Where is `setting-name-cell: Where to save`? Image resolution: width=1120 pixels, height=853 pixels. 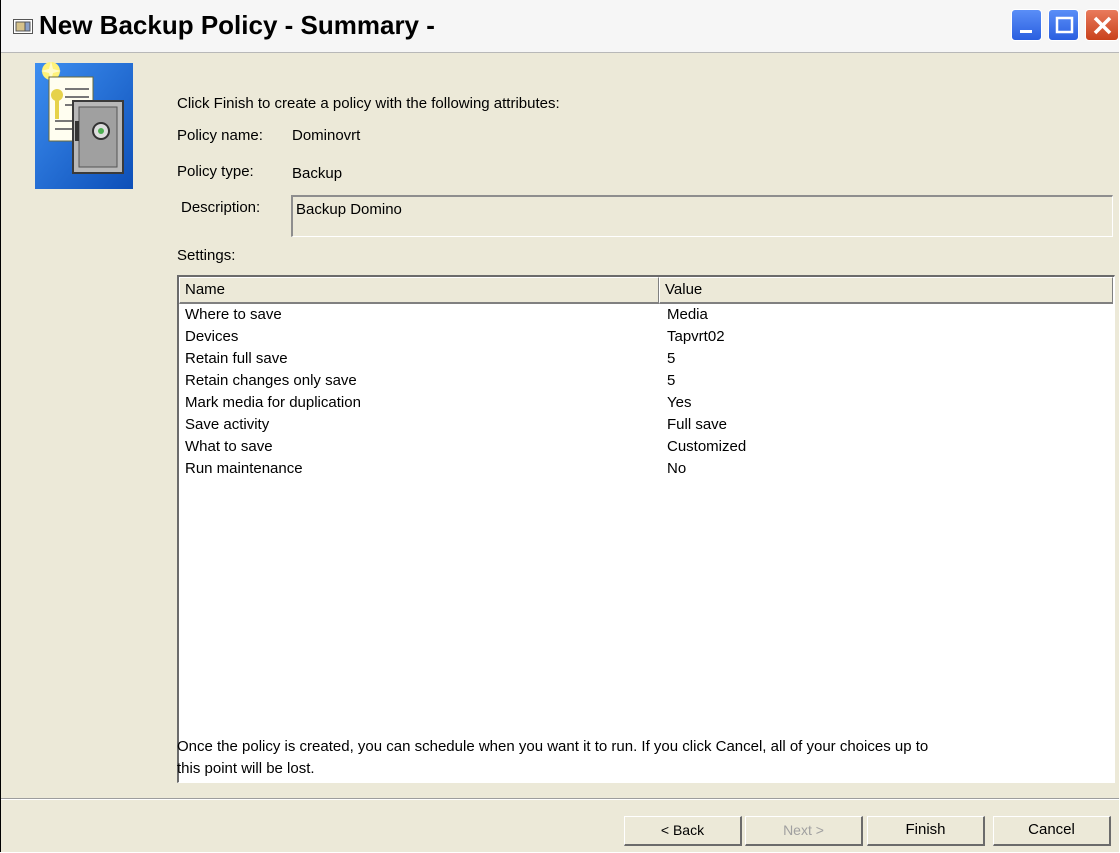 setting-name-cell: Where to save is located at coordinates (233, 314).